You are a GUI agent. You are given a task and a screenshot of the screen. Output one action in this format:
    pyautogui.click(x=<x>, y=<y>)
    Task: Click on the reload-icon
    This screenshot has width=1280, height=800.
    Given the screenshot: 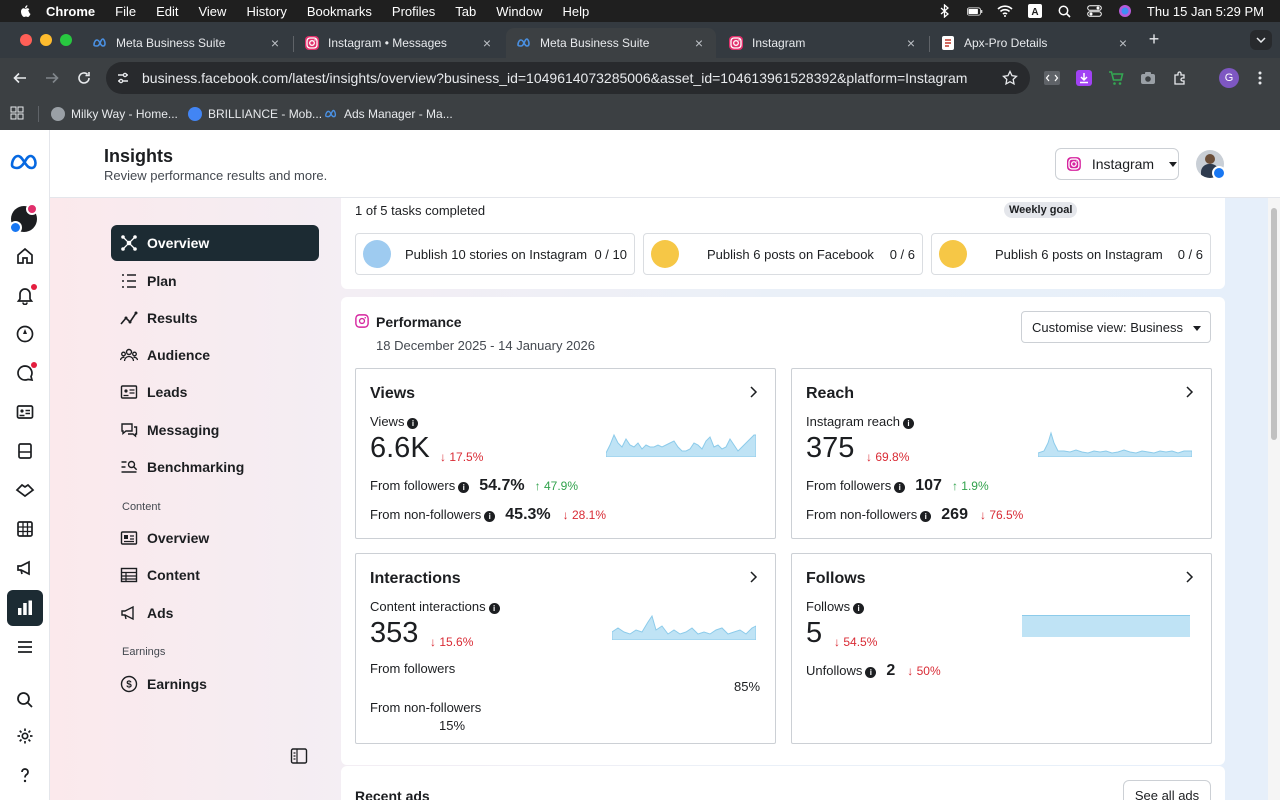 What is the action you would take?
    pyautogui.click(x=84, y=78)
    